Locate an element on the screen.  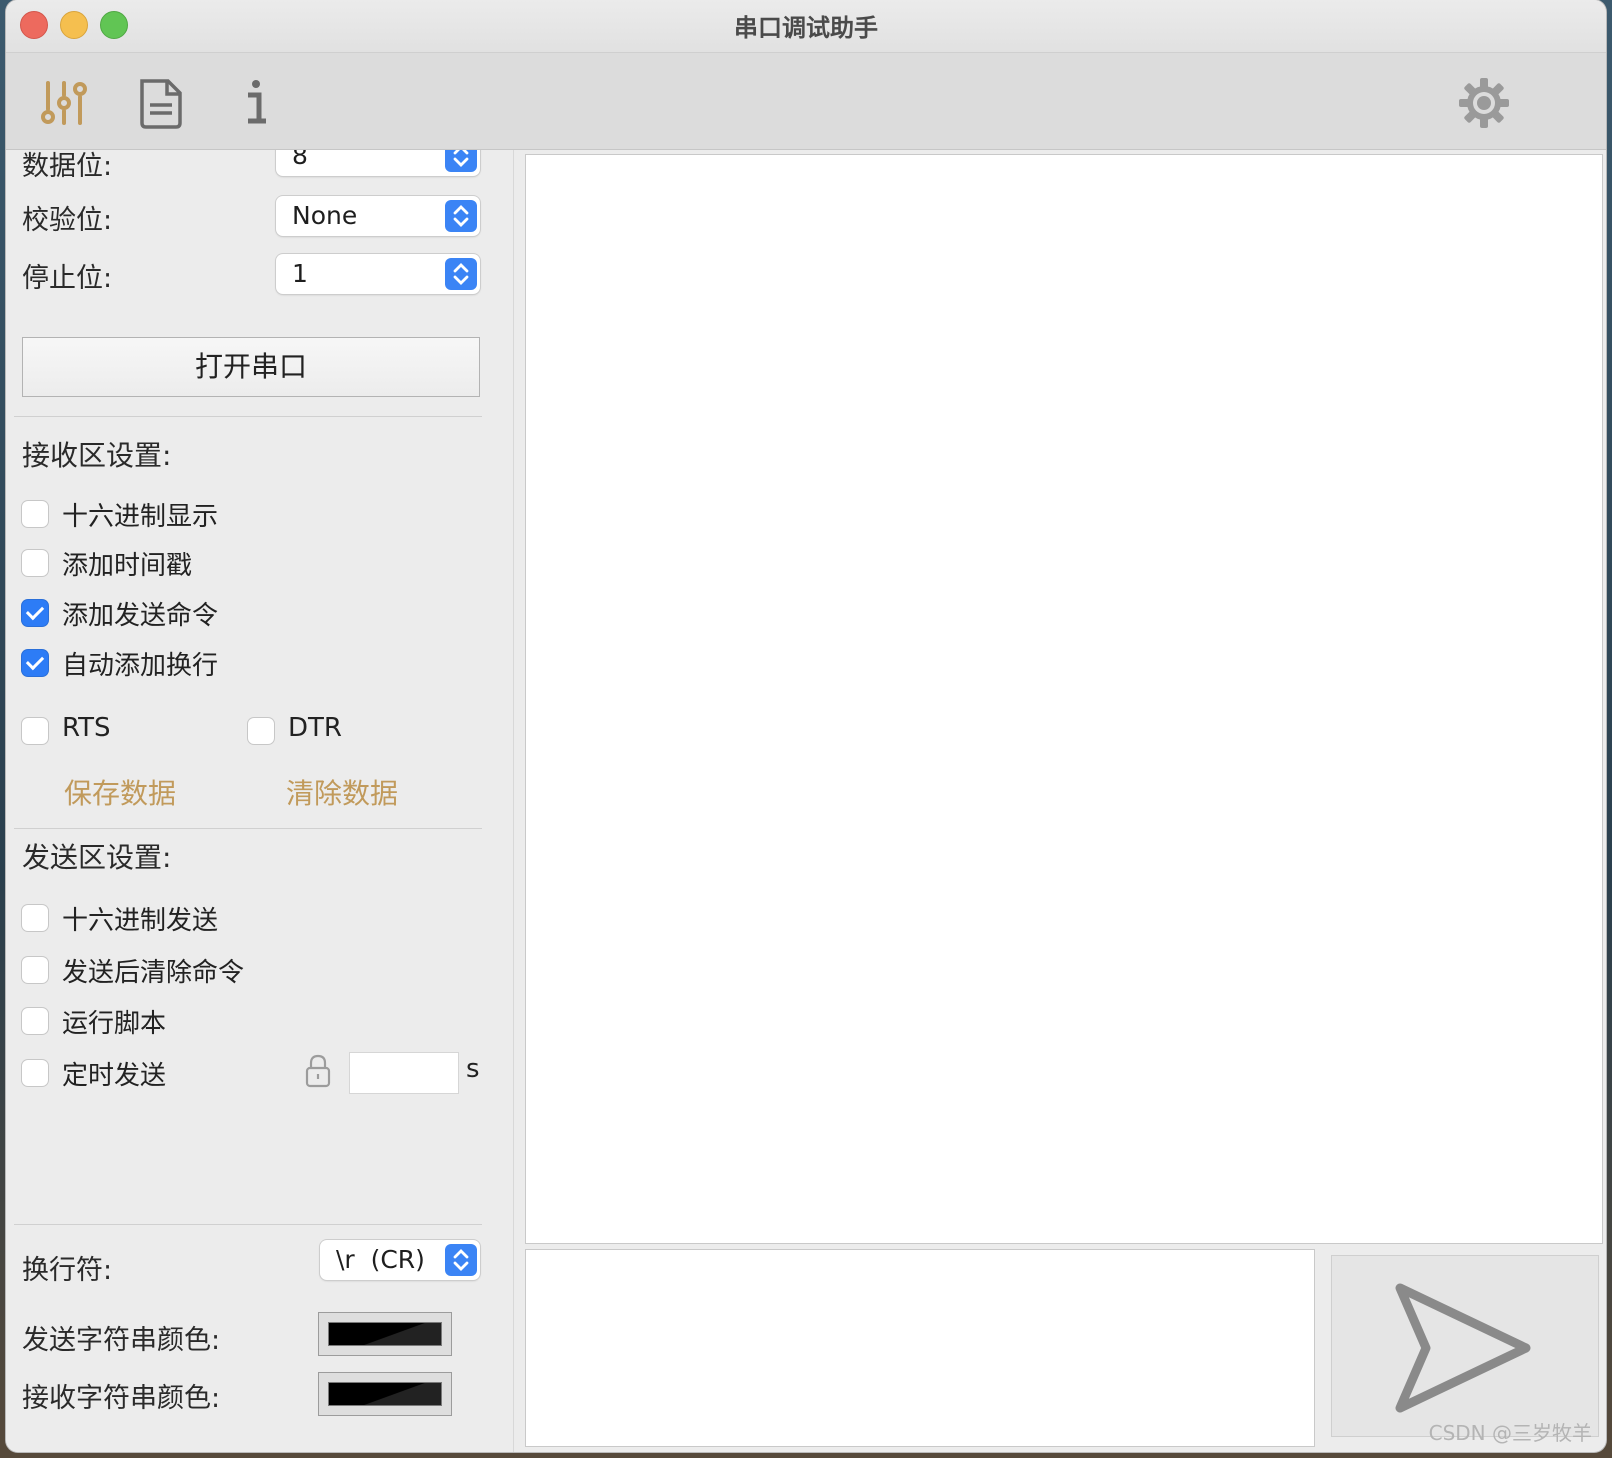
send-button is located at coordinates (1465, 1346).